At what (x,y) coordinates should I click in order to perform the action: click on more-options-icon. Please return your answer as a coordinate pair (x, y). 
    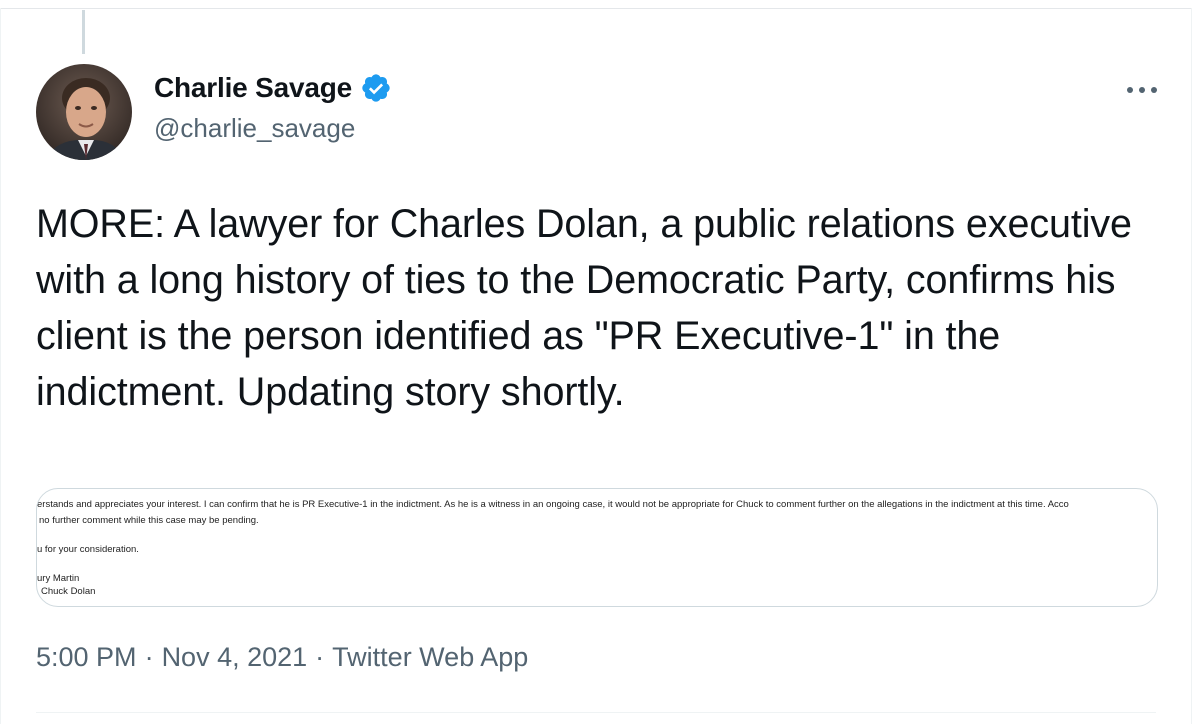
    Looking at the image, I should click on (1142, 90).